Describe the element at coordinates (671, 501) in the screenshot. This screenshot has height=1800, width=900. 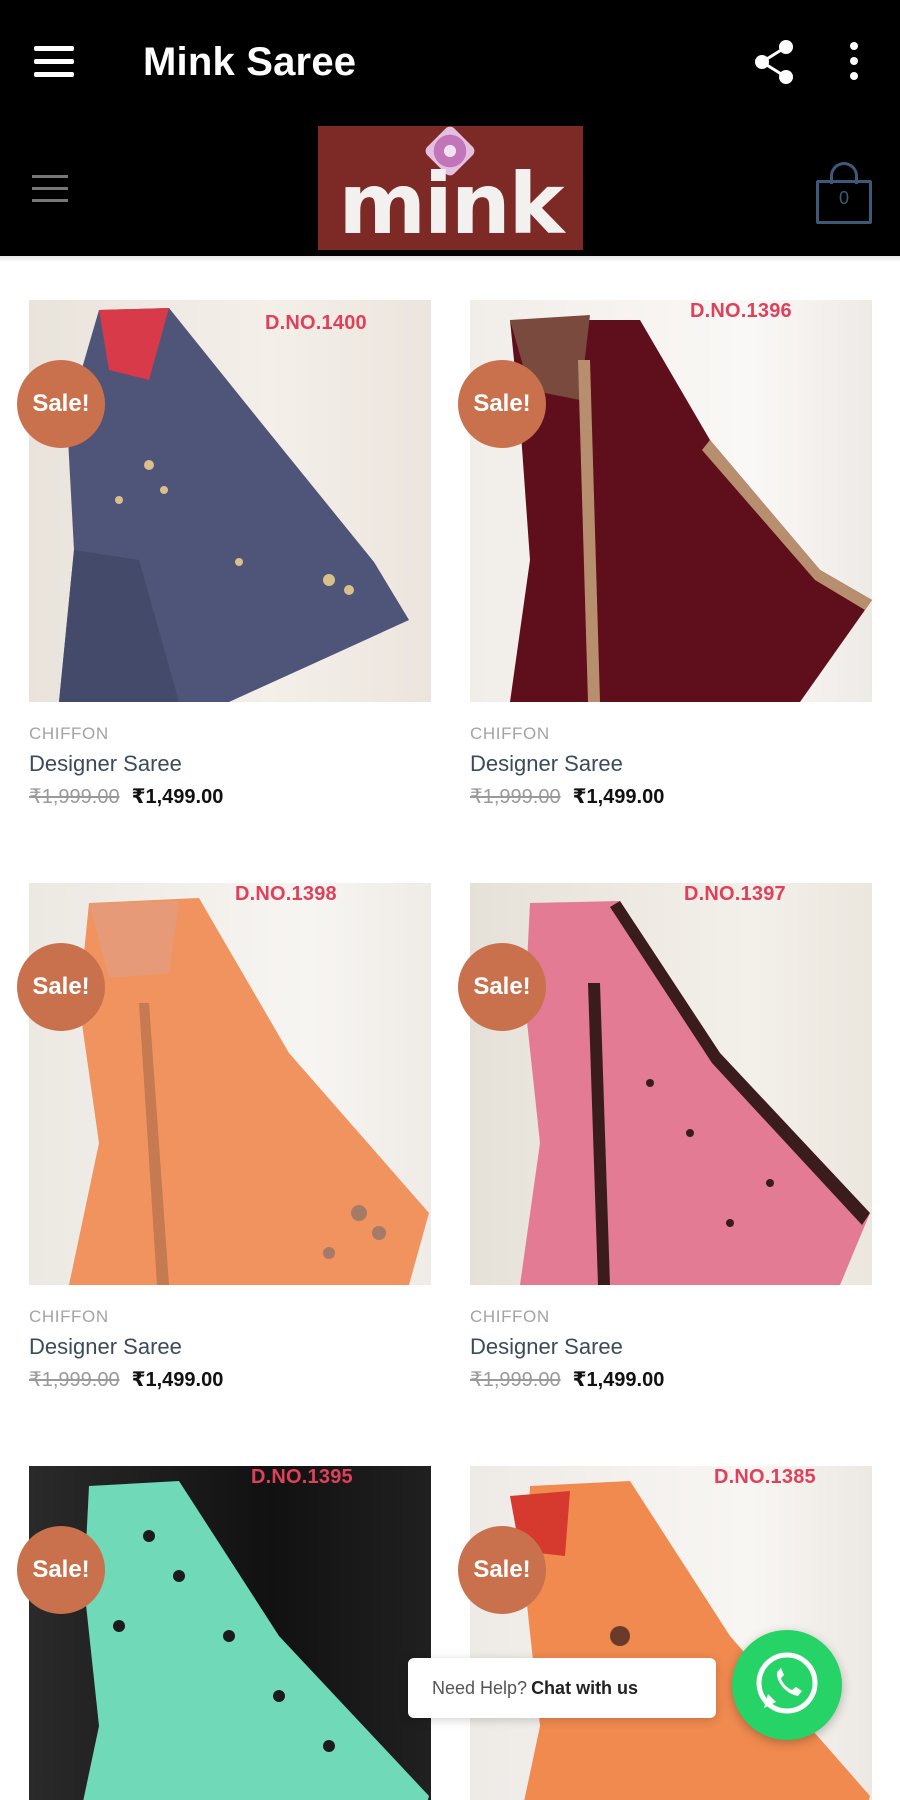
I see `product-image: D.NO.1396` at that location.